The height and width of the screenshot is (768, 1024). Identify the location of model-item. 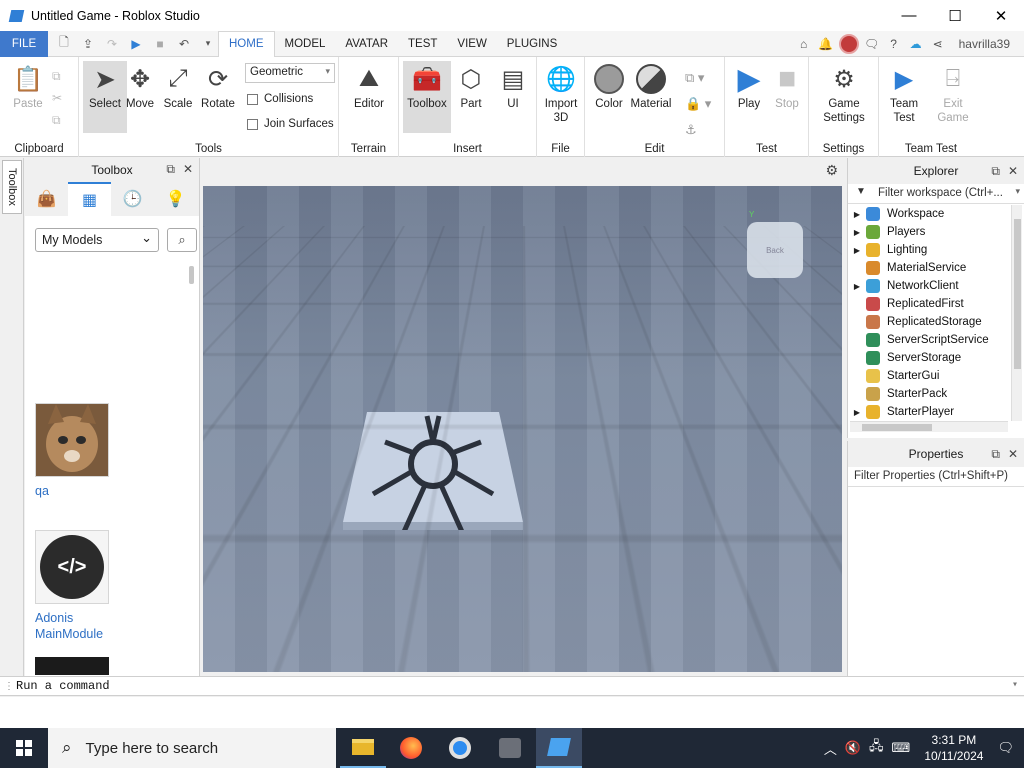
(85, 666).